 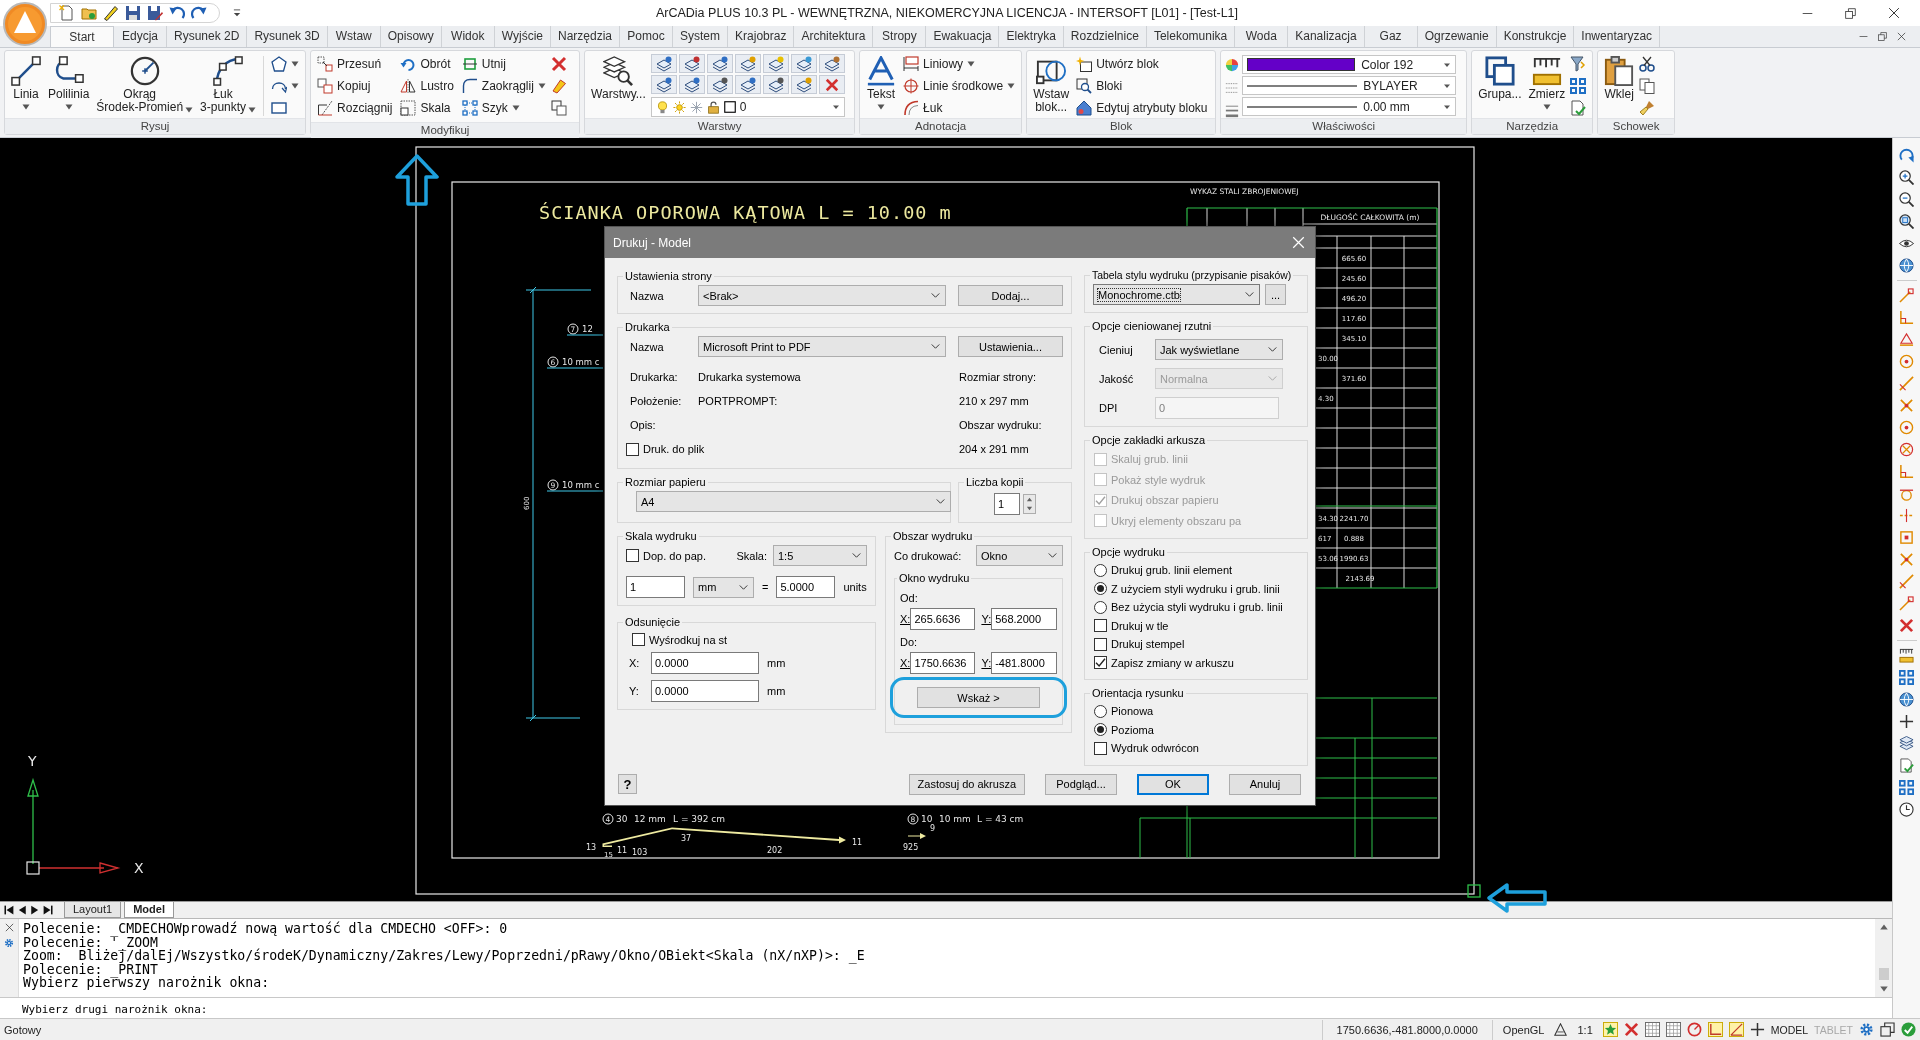 What do you see at coordinates (522, 36) in the screenshot?
I see `ribbon-tab: Wyjście` at bounding box center [522, 36].